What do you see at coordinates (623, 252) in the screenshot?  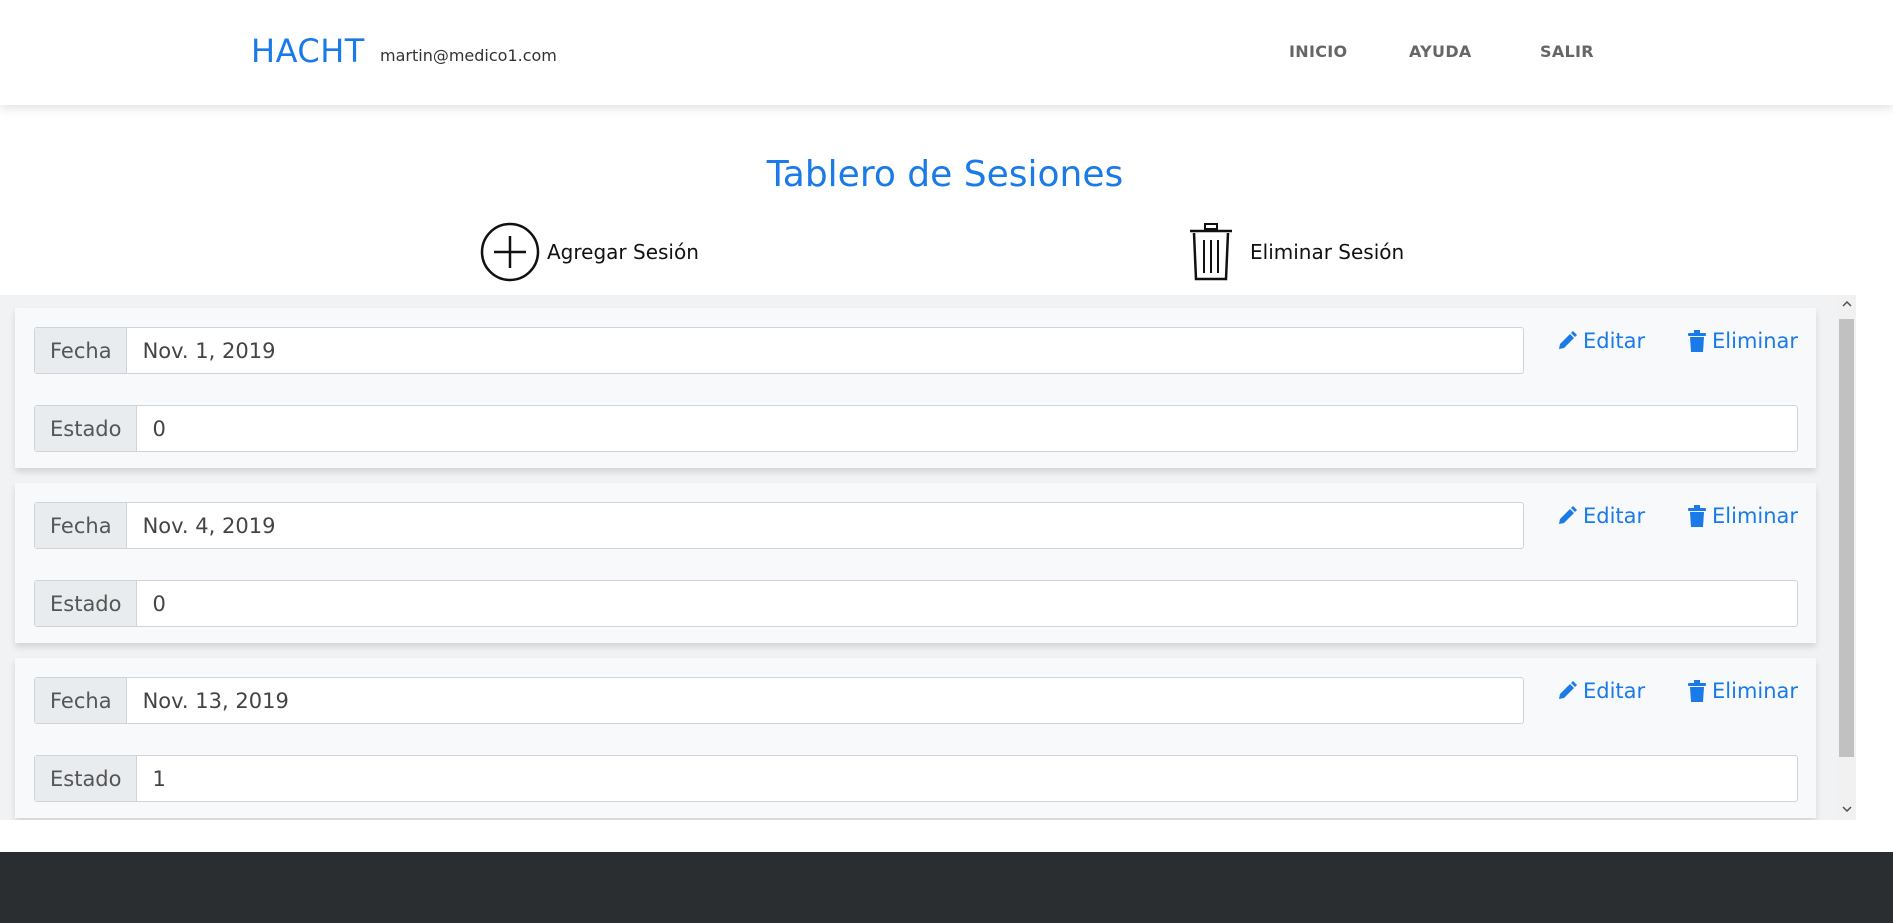 I see `add-session-label: Agregar Sesión` at bounding box center [623, 252].